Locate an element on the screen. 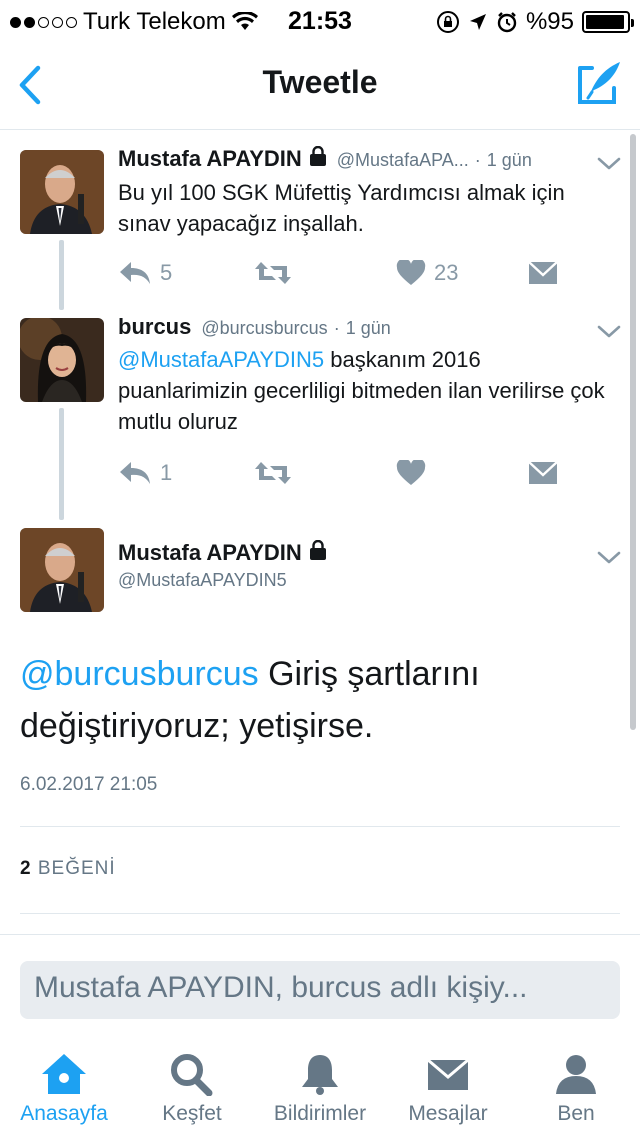 The width and height of the screenshot is (640, 1136). mention-link: @burcusburcus is located at coordinates (139, 674).